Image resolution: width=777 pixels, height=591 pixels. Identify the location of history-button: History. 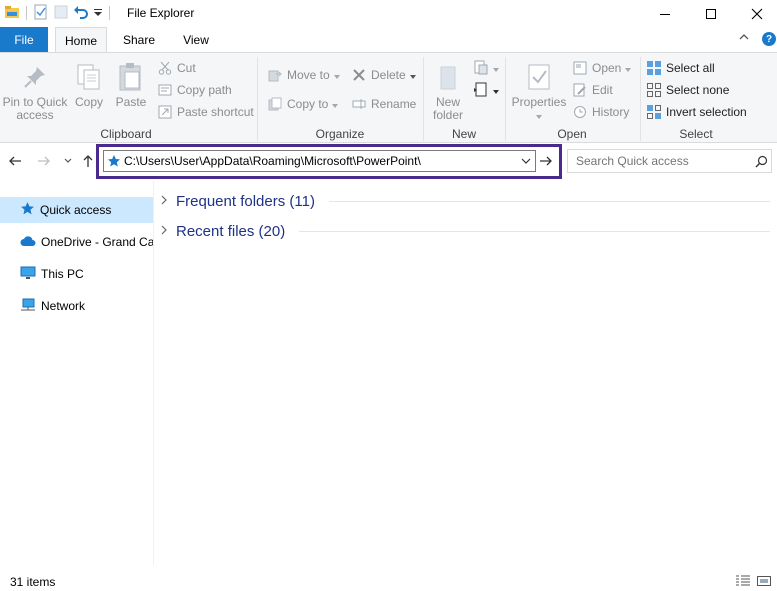
(600, 112).